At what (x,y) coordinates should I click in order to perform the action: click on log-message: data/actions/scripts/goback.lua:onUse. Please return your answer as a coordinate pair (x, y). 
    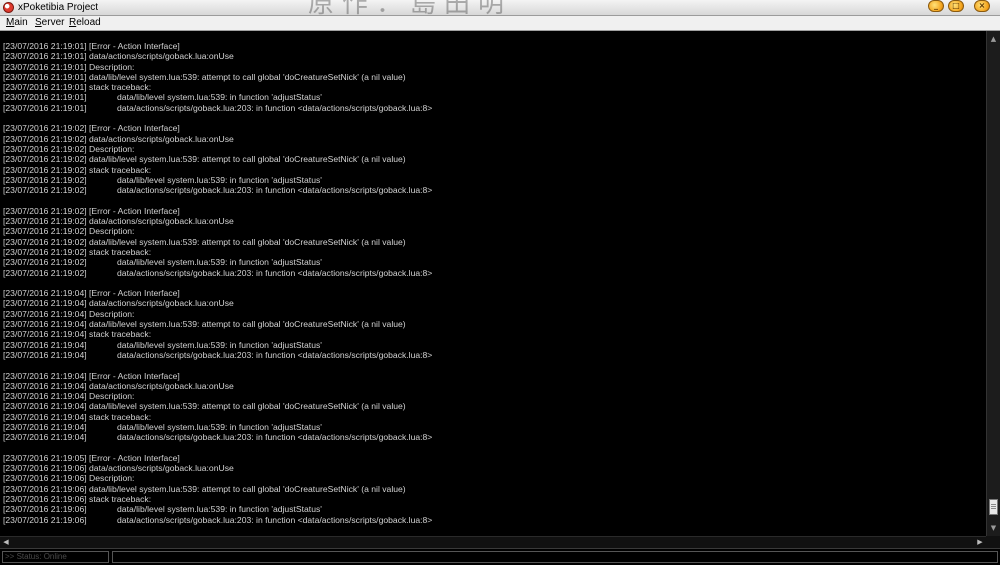
    Looking at the image, I should click on (161, 56).